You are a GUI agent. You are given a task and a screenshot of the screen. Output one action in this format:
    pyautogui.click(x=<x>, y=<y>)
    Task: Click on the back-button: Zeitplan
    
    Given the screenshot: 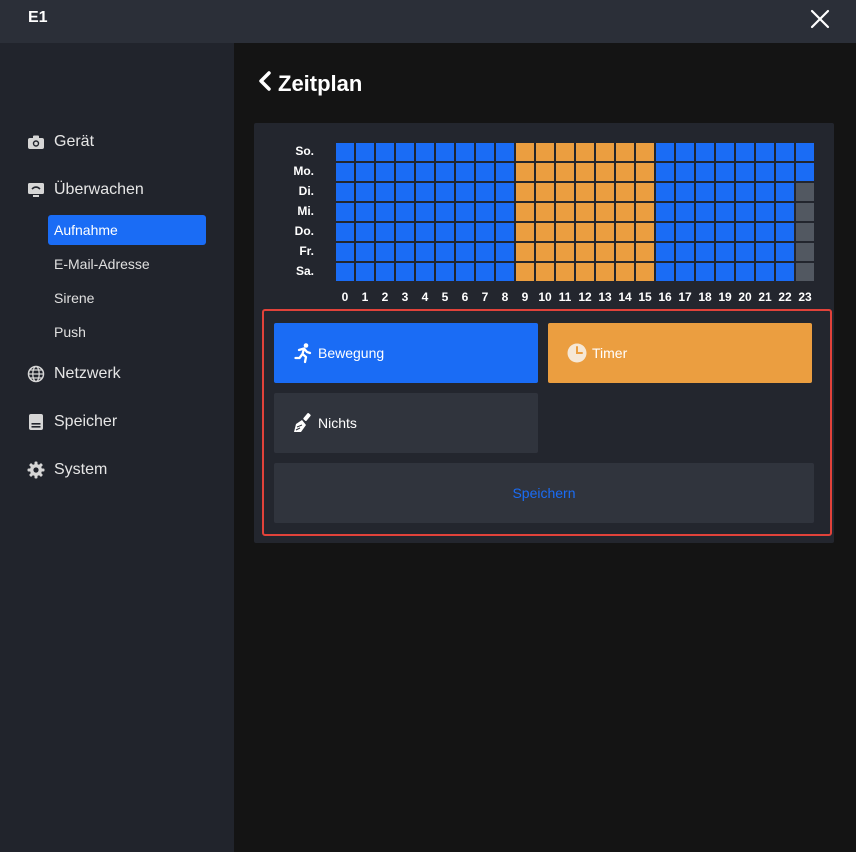 What is the action you would take?
    pyautogui.click(x=310, y=83)
    